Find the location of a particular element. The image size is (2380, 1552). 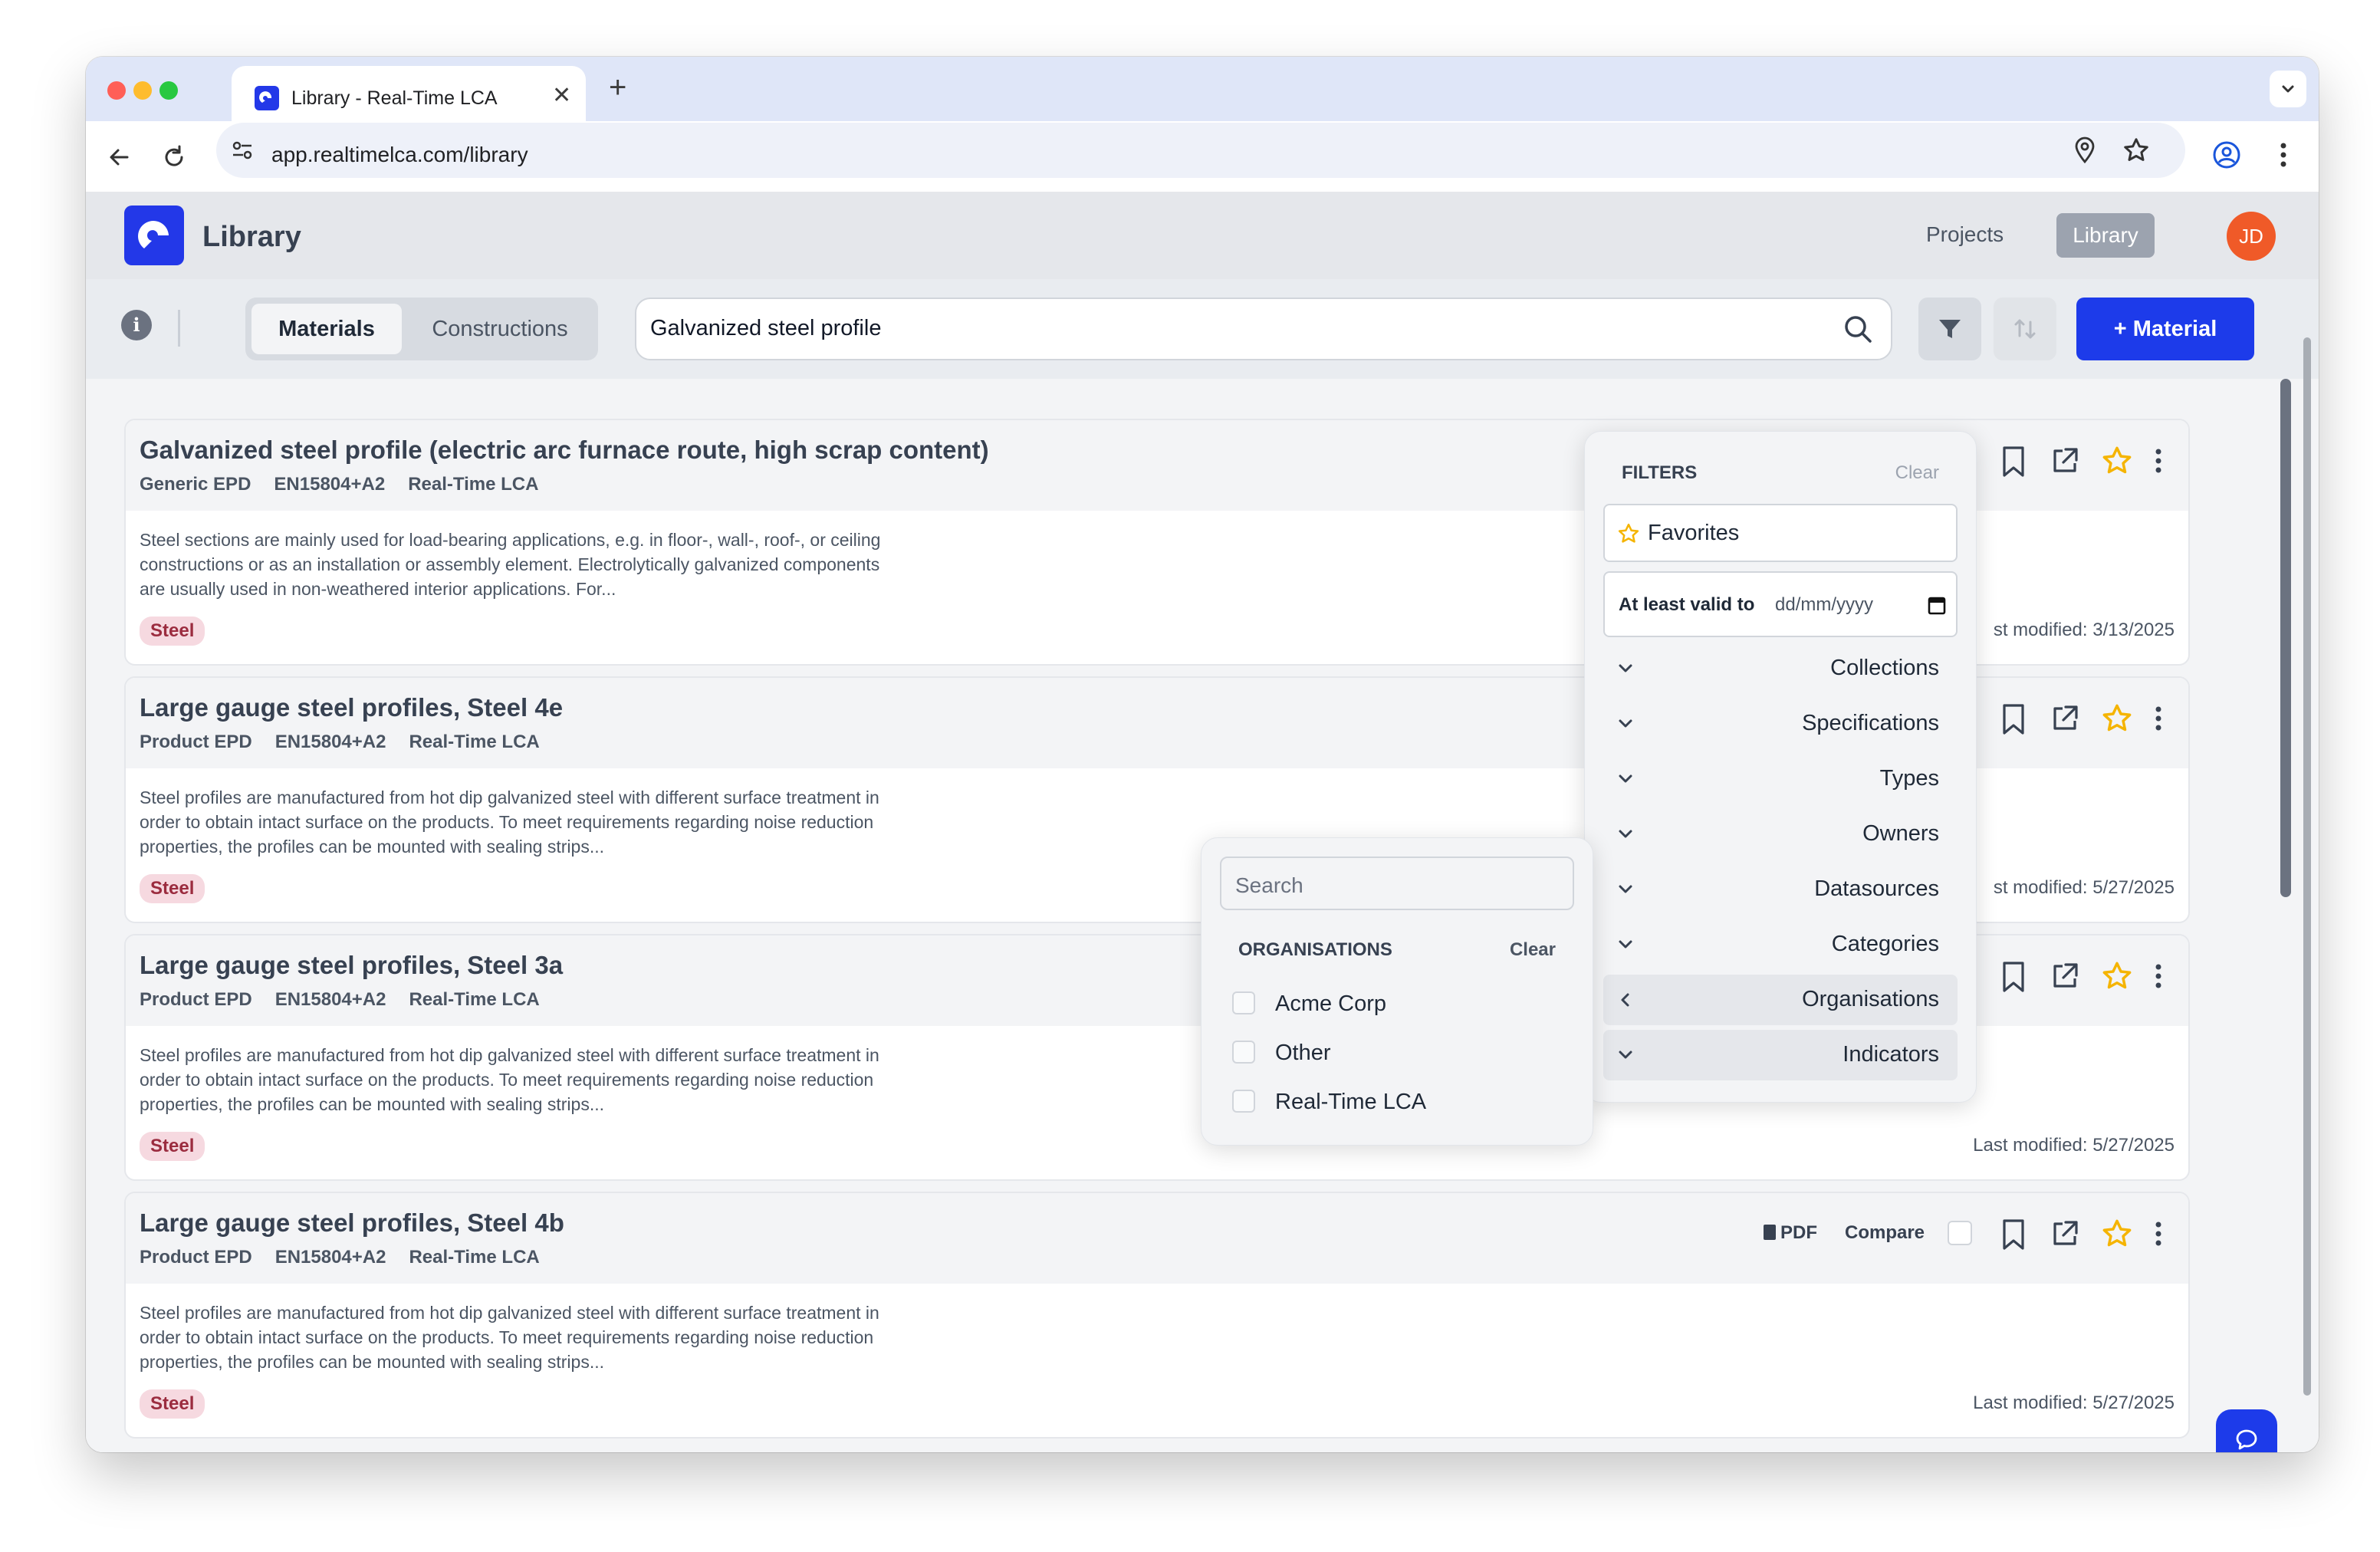

favicon-icon is located at coordinates (267, 98).